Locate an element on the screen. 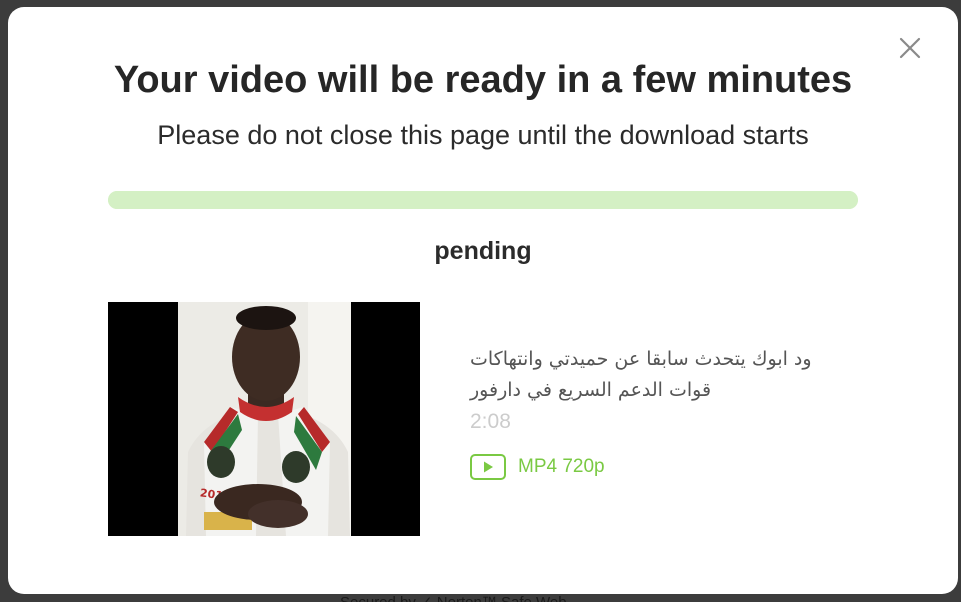 This screenshot has width=961, height=602. progress-bar is located at coordinates (483, 200).